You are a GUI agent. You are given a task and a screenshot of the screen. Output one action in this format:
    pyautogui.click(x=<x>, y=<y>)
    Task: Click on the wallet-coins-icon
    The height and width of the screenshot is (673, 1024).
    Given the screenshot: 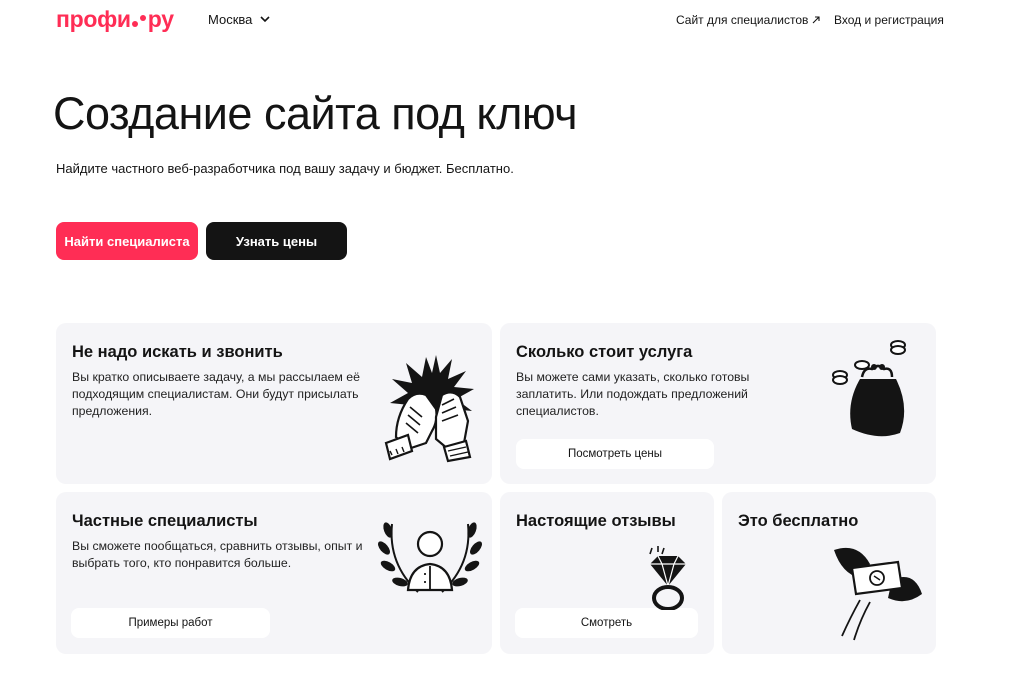 What is the action you would take?
    pyautogui.click(x=869, y=388)
    